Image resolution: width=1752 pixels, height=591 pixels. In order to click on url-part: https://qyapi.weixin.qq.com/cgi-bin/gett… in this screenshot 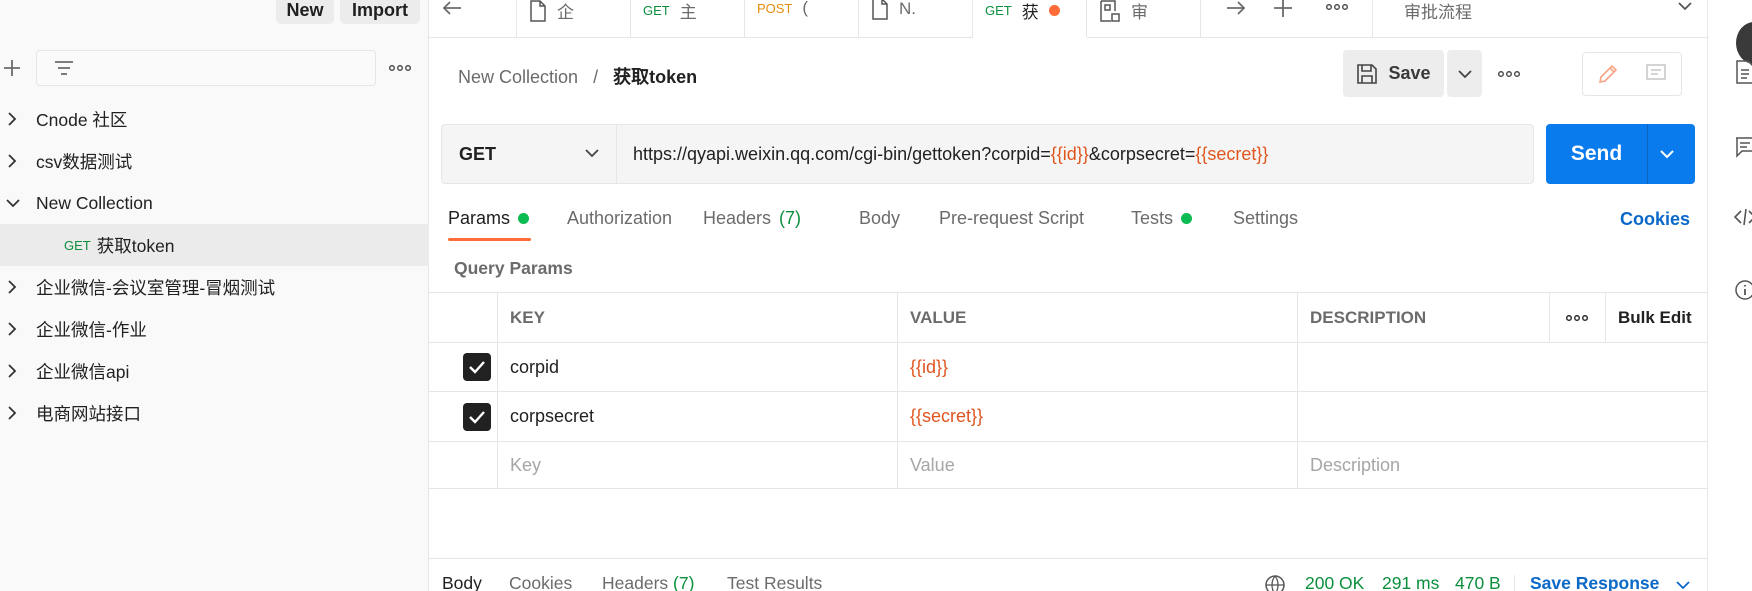, I will do `click(842, 154)`.